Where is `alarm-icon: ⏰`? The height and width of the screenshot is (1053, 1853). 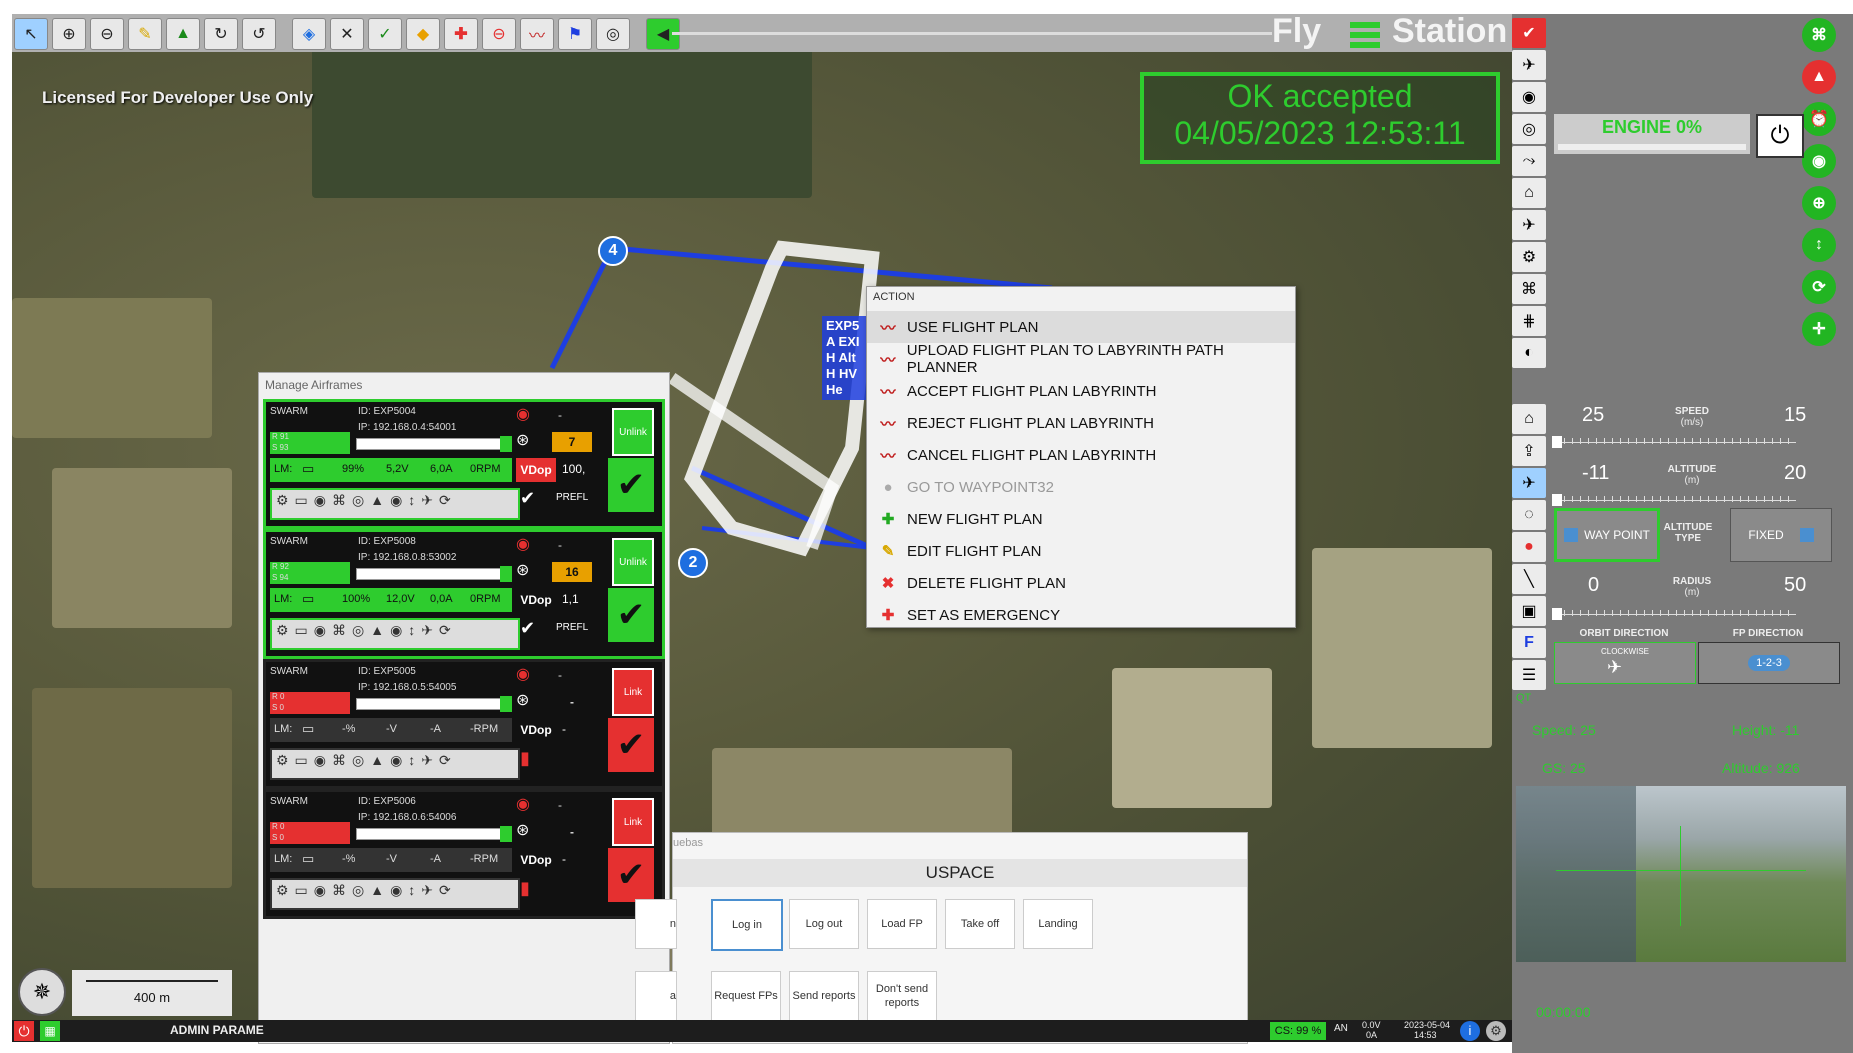 alarm-icon: ⏰ is located at coordinates (1819, 119).